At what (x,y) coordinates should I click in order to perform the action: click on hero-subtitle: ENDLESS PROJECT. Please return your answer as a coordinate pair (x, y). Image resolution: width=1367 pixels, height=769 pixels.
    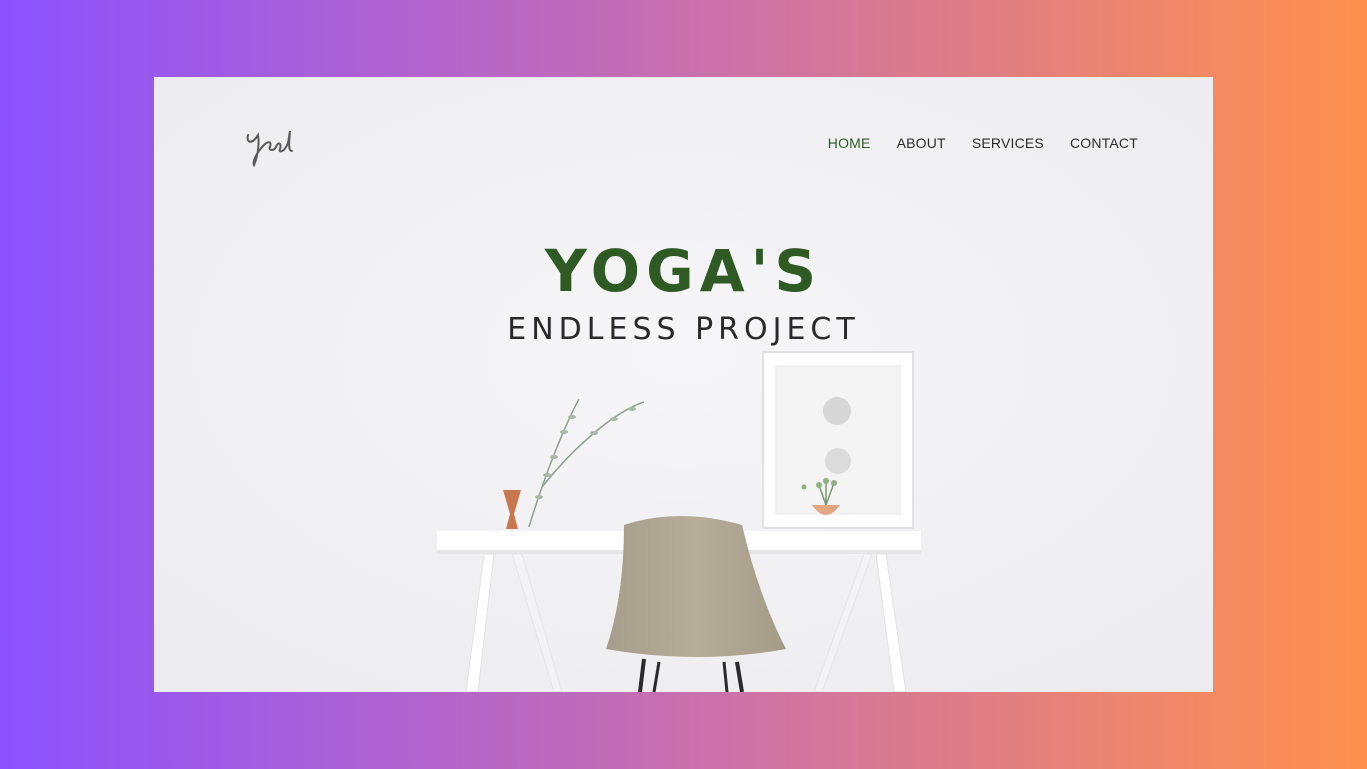
    Looking at the image, I should click on (683, 329).